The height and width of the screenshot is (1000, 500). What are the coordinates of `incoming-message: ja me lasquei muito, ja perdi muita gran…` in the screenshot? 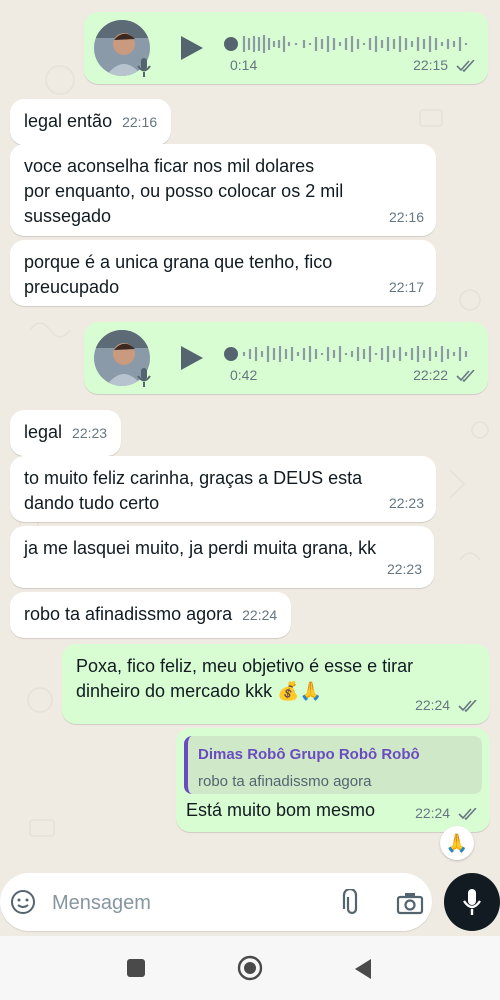 It's located at (222, 557).